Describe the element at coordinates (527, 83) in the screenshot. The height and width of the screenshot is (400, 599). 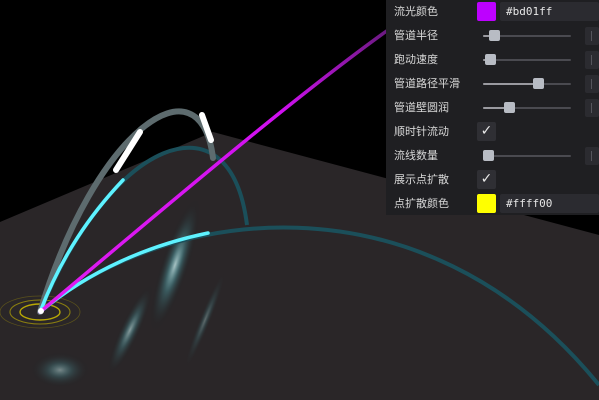
I see `path-smooth-slider` at that location.